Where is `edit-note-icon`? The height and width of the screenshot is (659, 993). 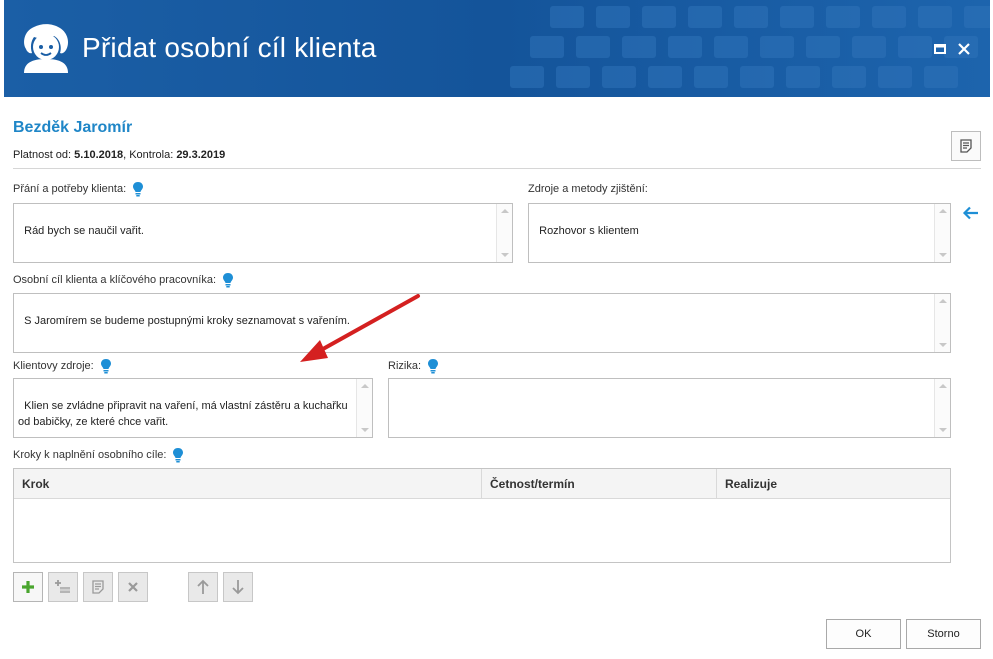 edit-note-icon is located at coordinates (98, 587).